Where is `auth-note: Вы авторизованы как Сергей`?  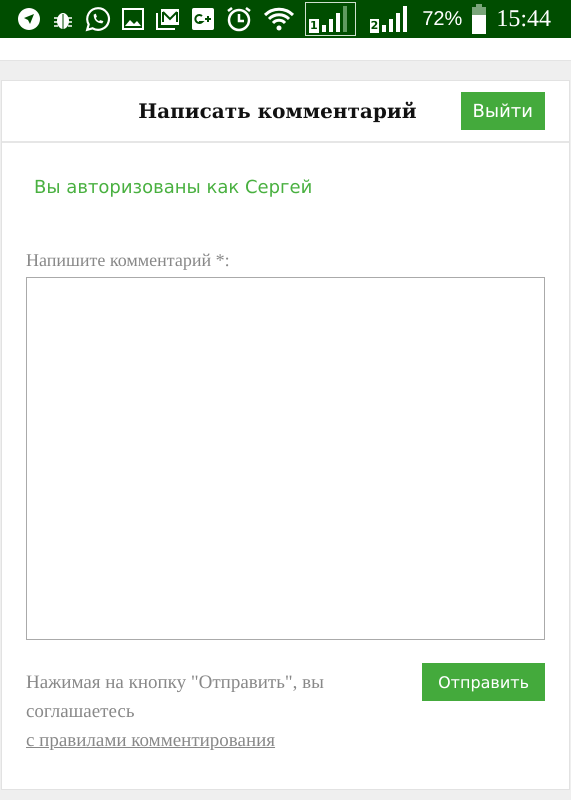 auth-note: Вы авторизованы как Сергей is located at coordinates (174, 187).